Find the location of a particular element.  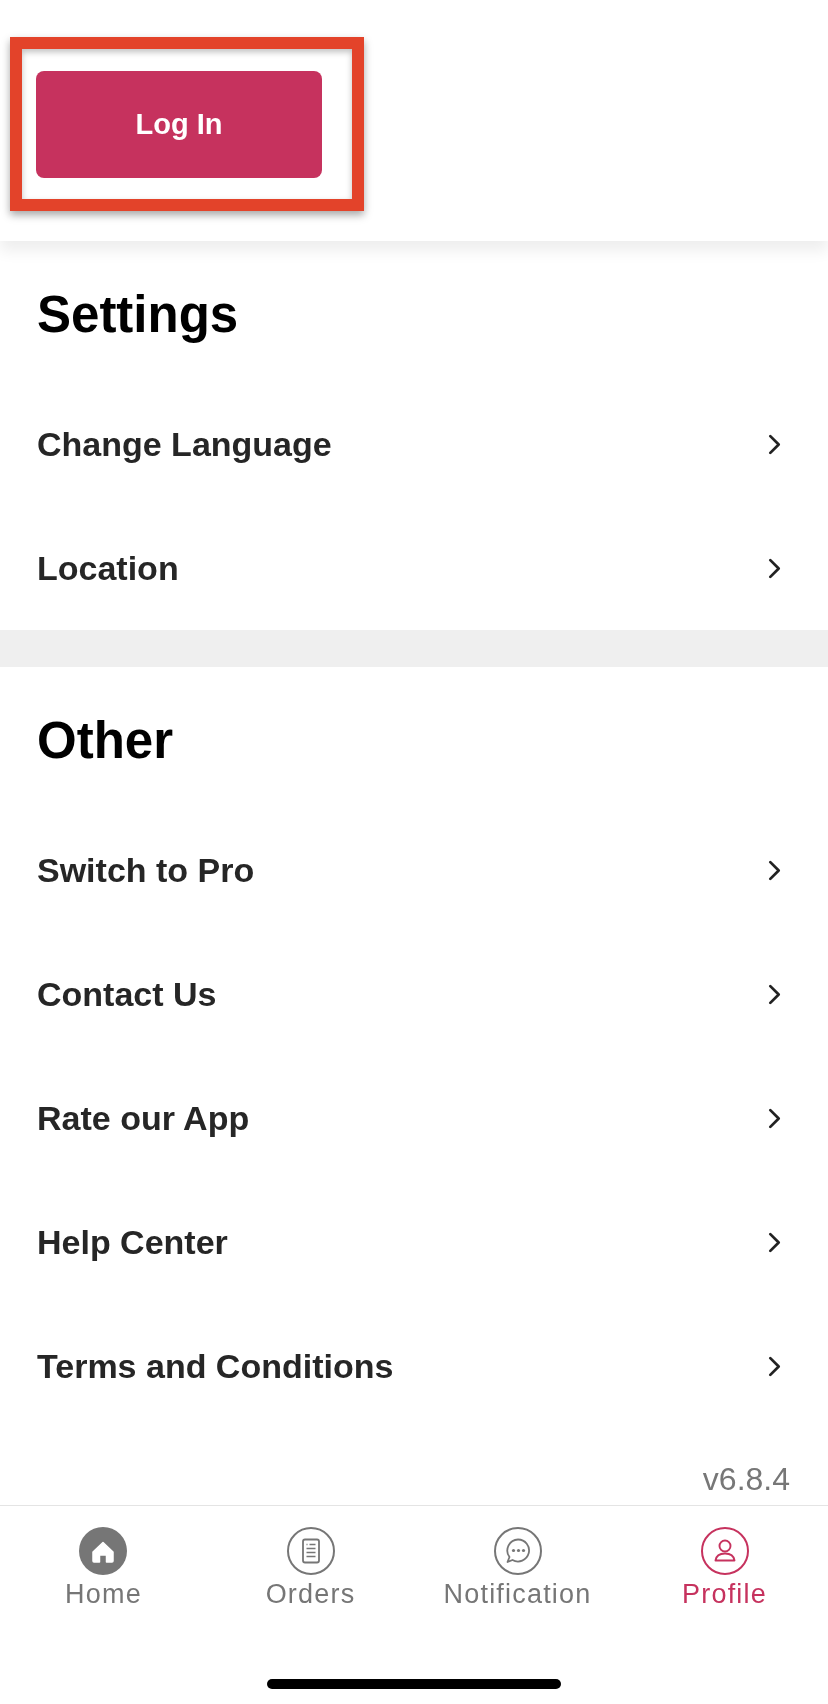

menu-item: Switch to Pro is located at coordinates (414, 870).